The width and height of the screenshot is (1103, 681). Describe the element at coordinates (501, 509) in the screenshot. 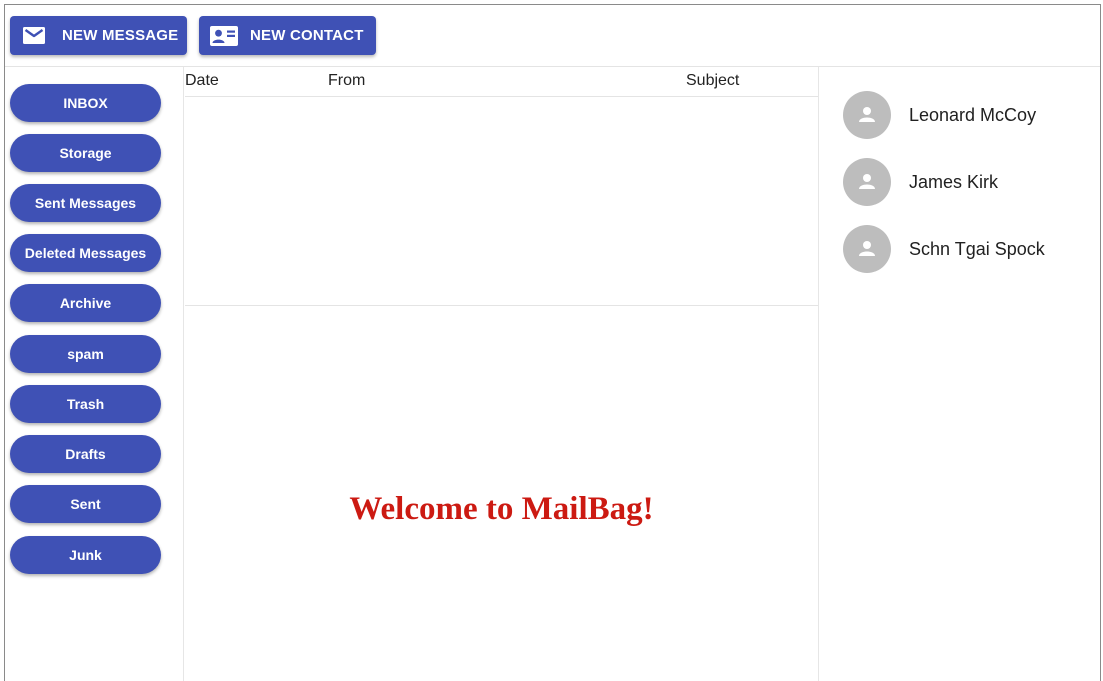

I see `welcome-message: Welcome to MailBag!` at that location.